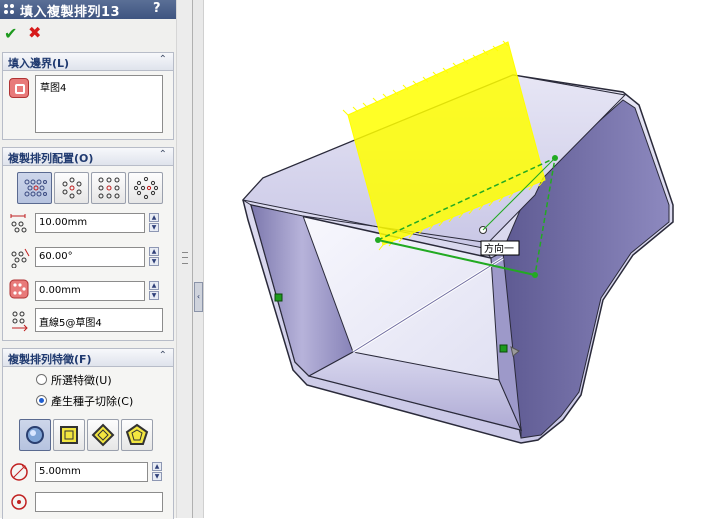 This screenshot has width=709, height=519. I want to click on perforation-layout-icon, so click(35, 188).